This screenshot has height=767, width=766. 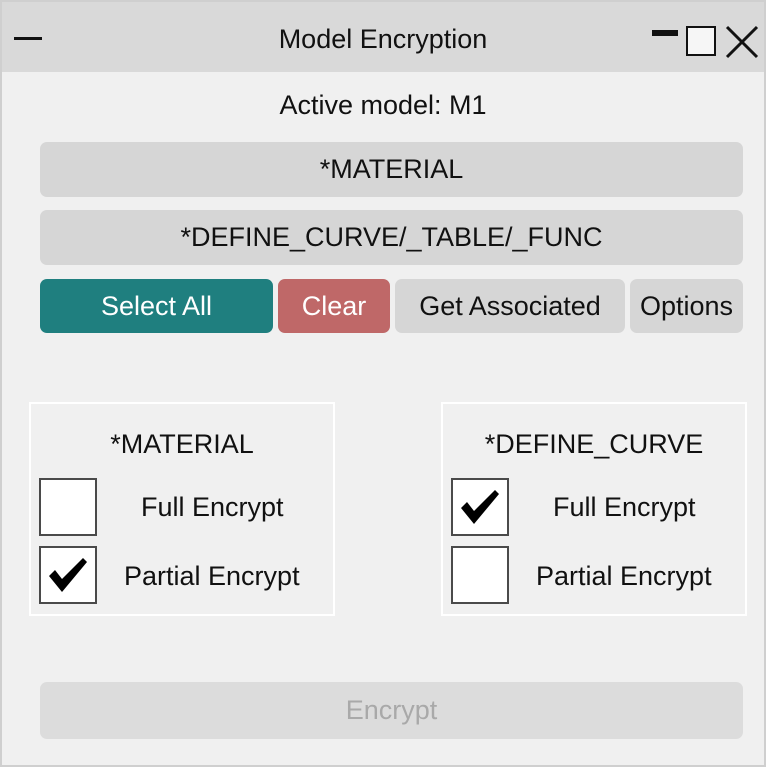 What do you see at coordinates (665, 33) in the screenshot?
I see `minimize-icon` at bounding box center [665, 33].